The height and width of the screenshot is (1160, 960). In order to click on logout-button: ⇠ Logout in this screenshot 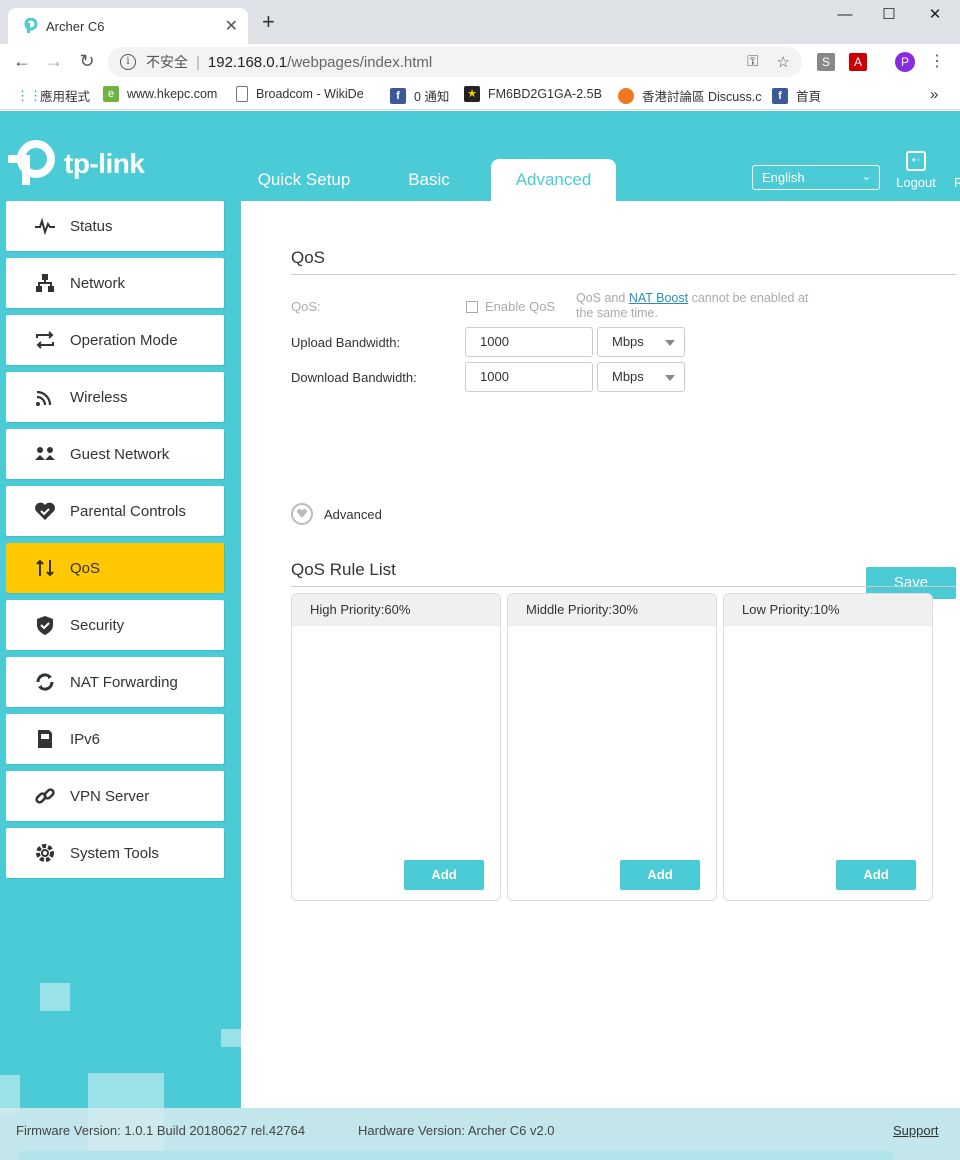, I will do `click(916, 170)`.